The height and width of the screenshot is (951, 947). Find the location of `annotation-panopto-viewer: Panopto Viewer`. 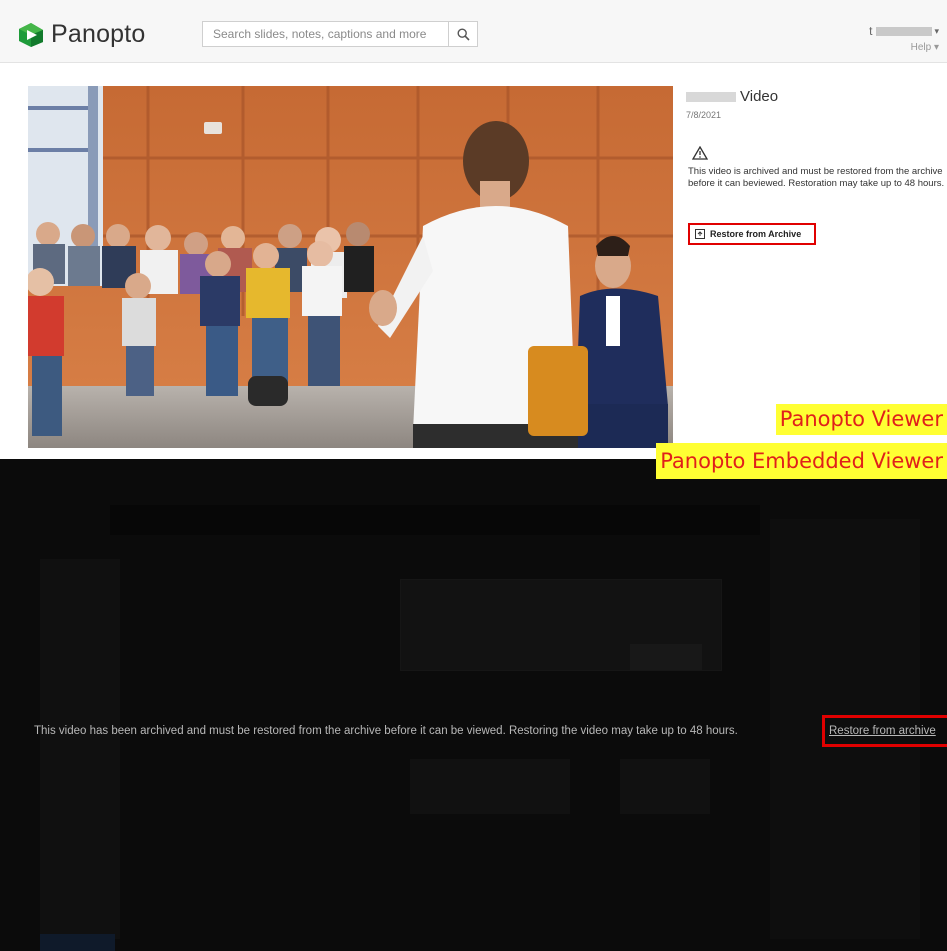

annotation-panopto-viewer: Panopto Viewer is located at coordinates (861, 419).